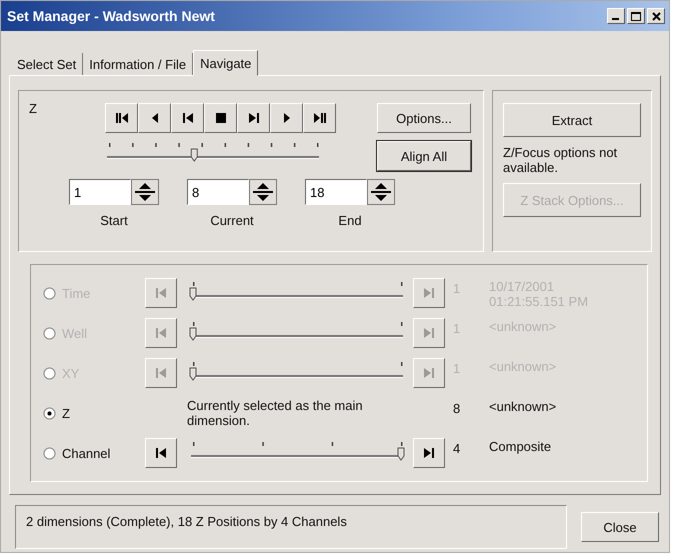 The height and width of the screenshot is (560, 677). I want to click on field-label: Current, so click(232, 220).